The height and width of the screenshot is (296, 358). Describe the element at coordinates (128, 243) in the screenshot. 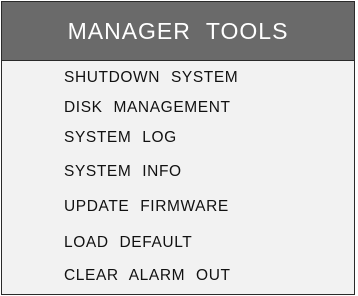

I see `menu-item-load-default: LOAD DEFAULT` at that location.